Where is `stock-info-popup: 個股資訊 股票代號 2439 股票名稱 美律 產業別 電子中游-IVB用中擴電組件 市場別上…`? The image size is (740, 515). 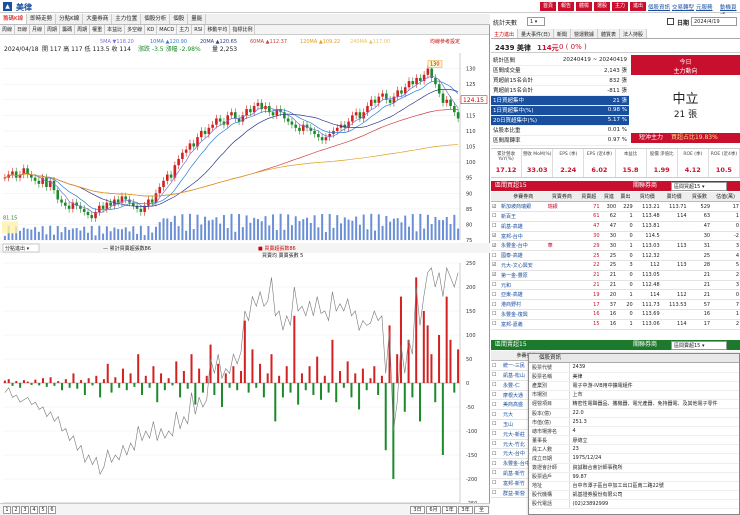 stock-info-popup: 個股資訊 股票代號 2439 股票名稱 美律 產業別 電子中游-IVB用中擴電組件 市場別上… is located at coordinates (634, 434).